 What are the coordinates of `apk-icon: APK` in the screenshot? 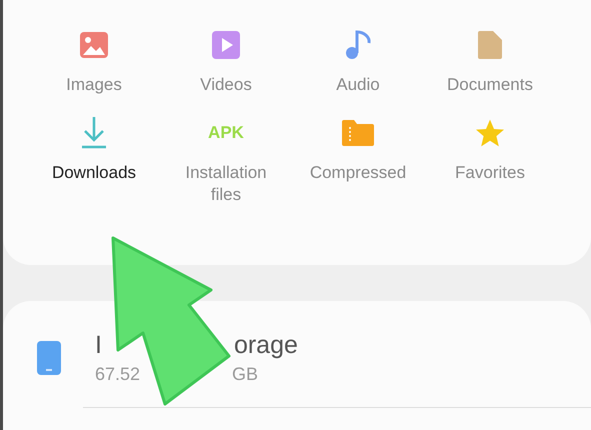 It's located at (226, 133).